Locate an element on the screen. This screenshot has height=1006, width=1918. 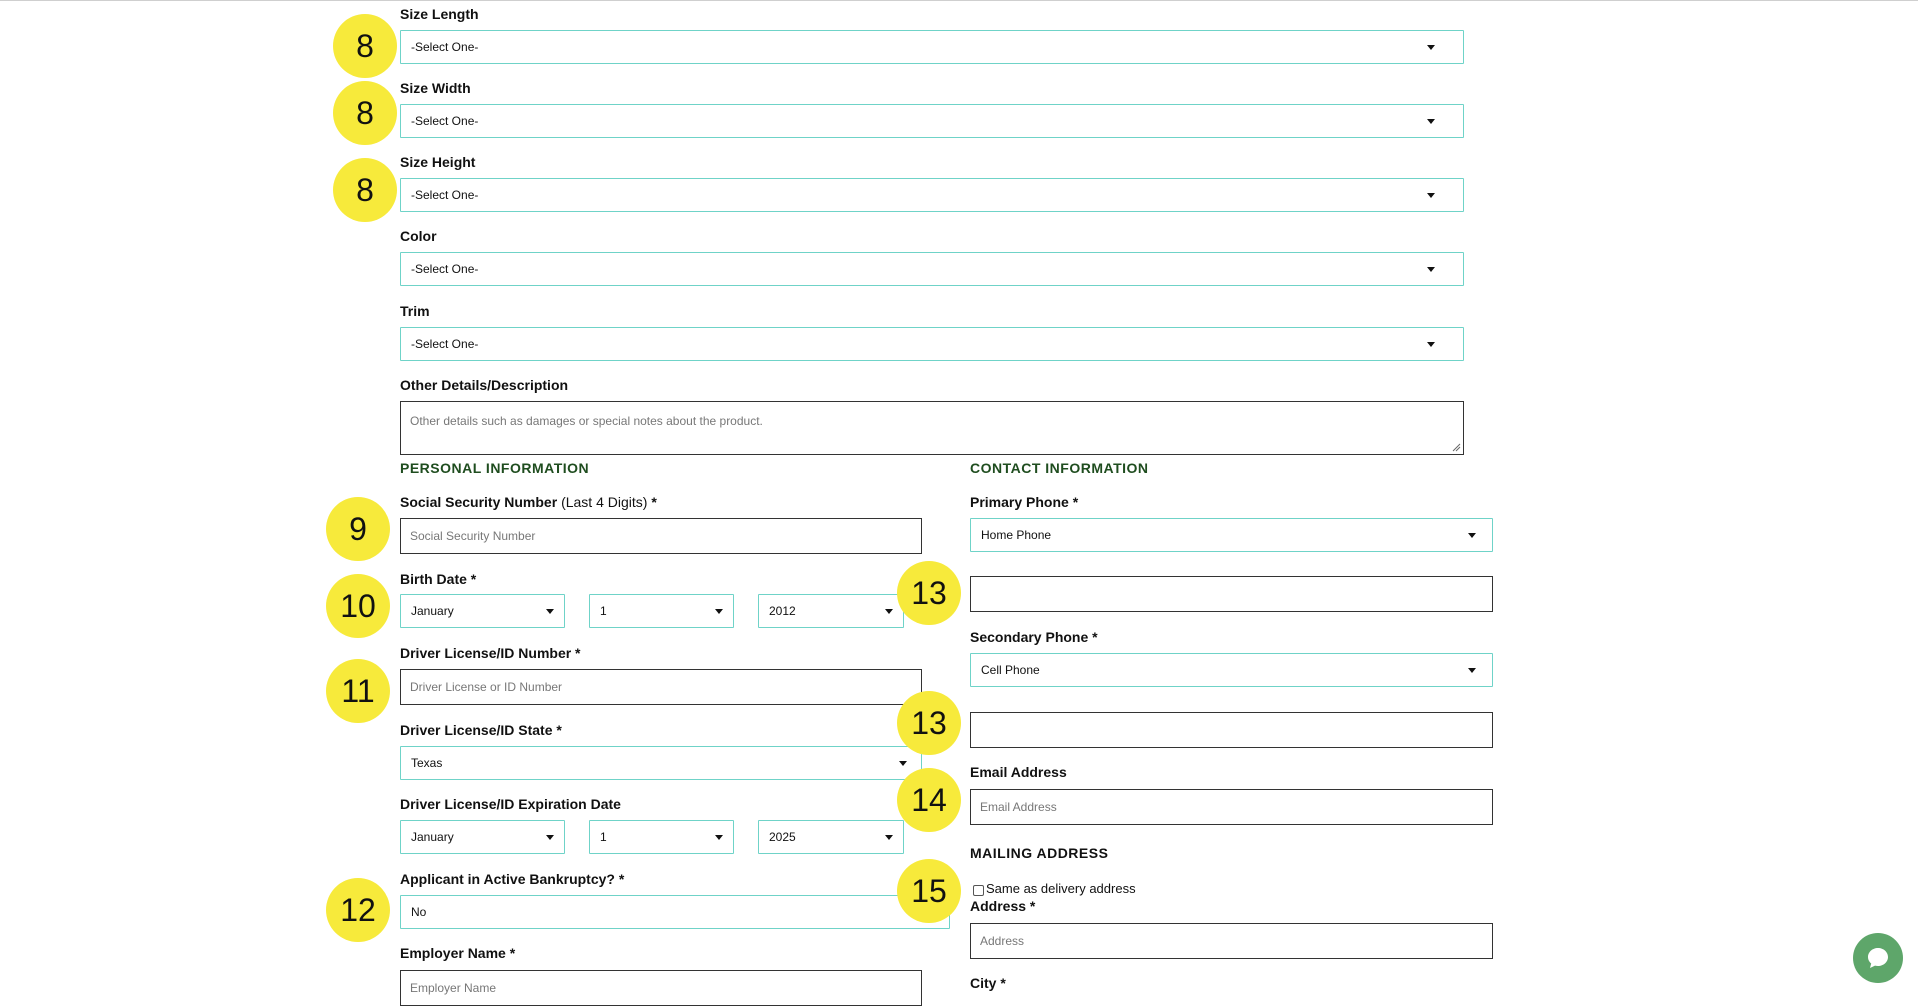
email-placeholder: Email Address is located at coordinates (1018, 807).